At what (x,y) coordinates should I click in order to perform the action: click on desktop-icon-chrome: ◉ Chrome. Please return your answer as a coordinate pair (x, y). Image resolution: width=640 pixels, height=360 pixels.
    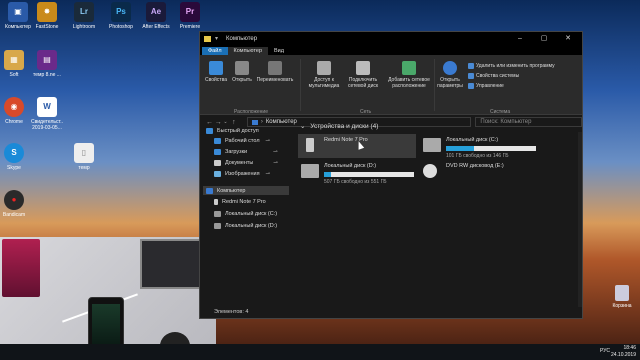
    Looking at the image, I should click on (16, 111).